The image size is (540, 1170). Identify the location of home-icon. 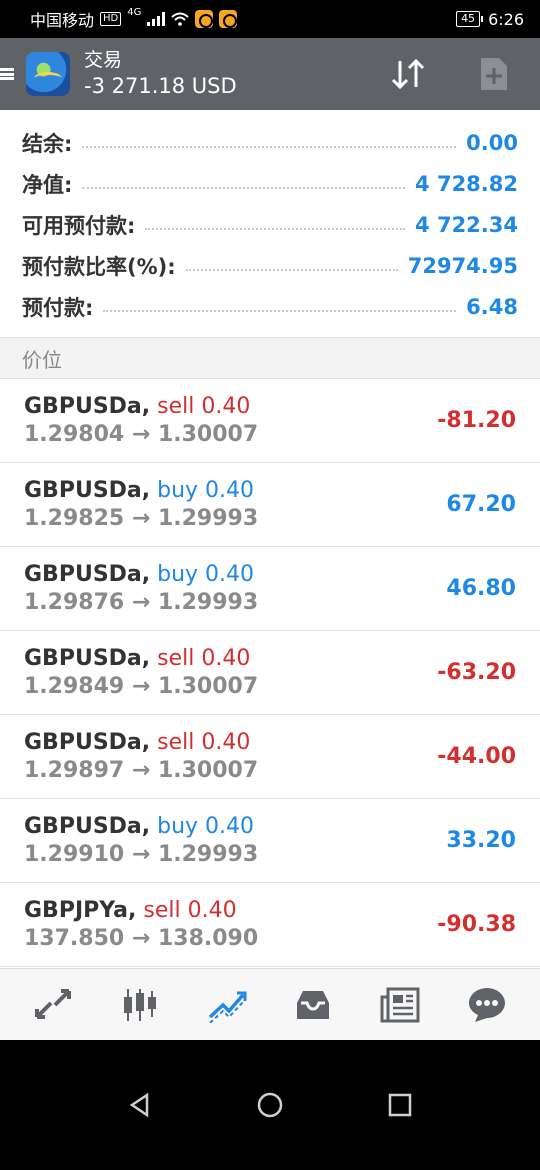
(270, 1105).